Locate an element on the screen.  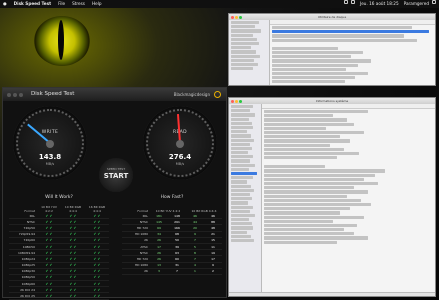
battery-icon is located at coordinates (353, 2).